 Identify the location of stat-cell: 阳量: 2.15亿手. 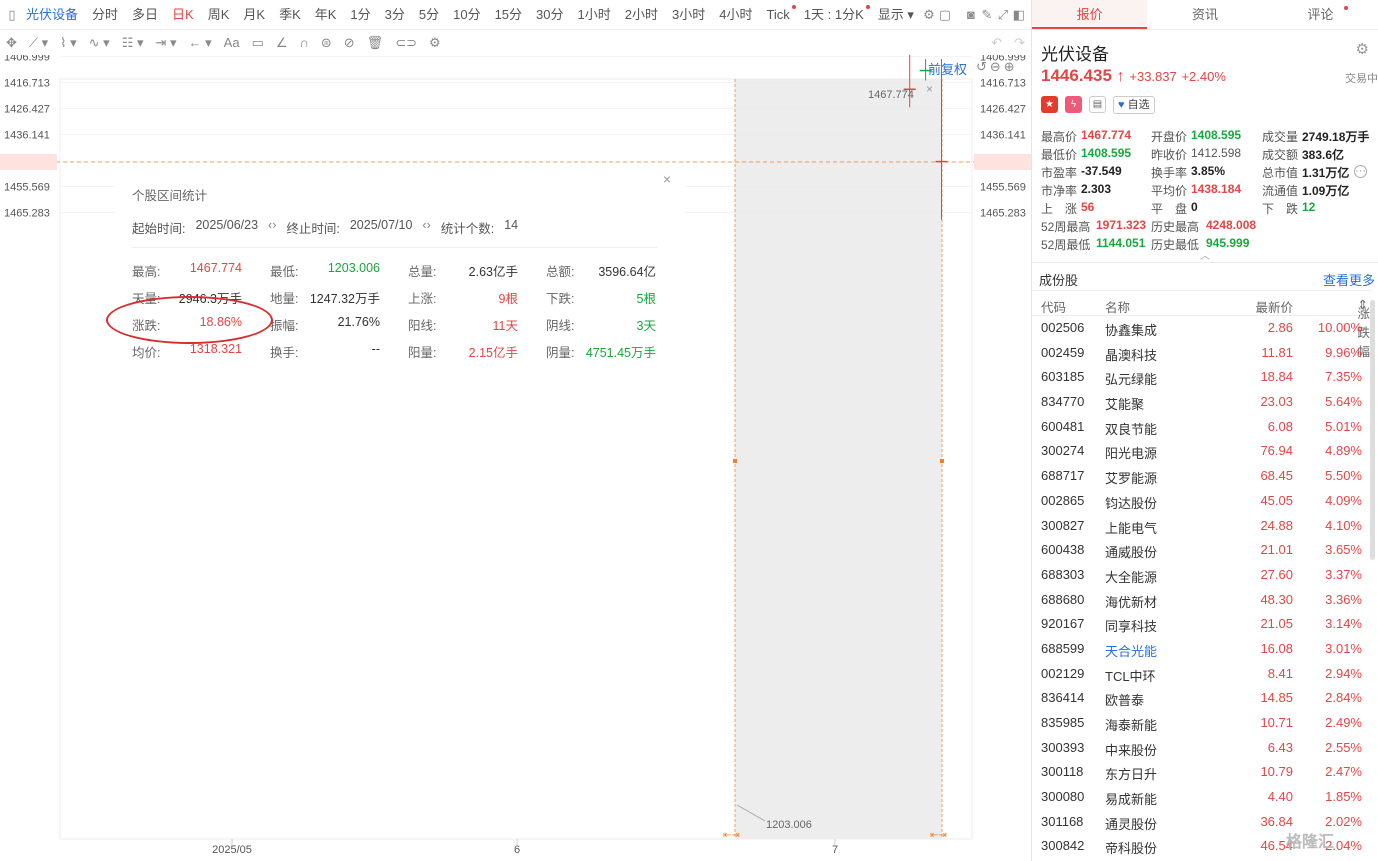
(463, 351).